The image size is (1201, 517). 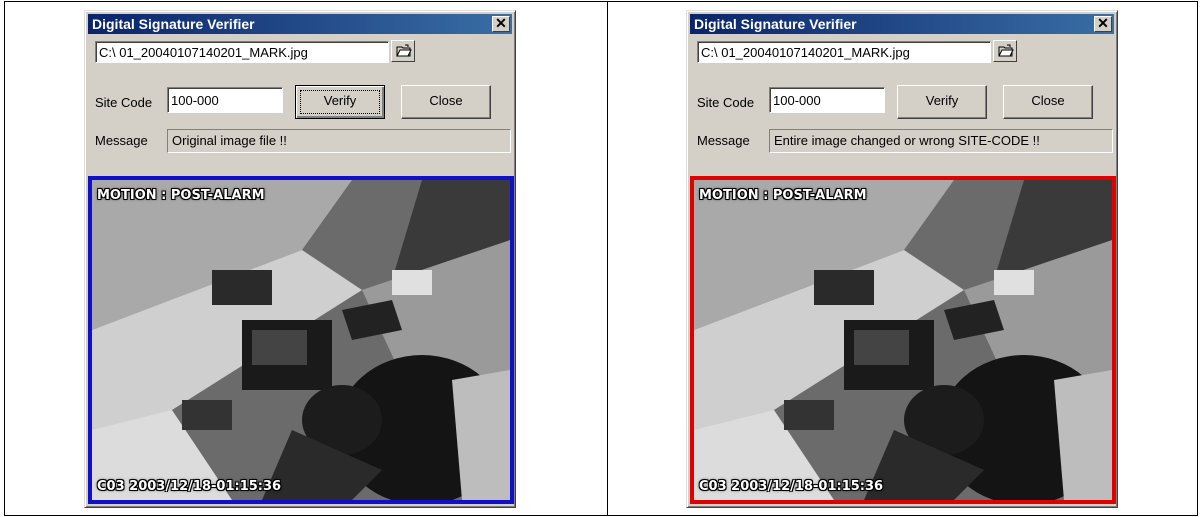 I want to click on verify-button-label: Verify, so click(x=942, y=100).